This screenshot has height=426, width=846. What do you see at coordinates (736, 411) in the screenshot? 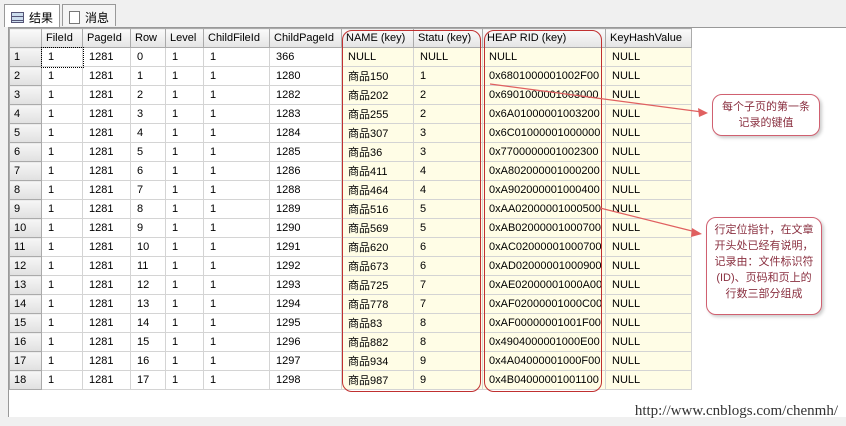
I see `watermark: http://www.cnblogs.com/chenmh/` at bounding box center [736, 411].